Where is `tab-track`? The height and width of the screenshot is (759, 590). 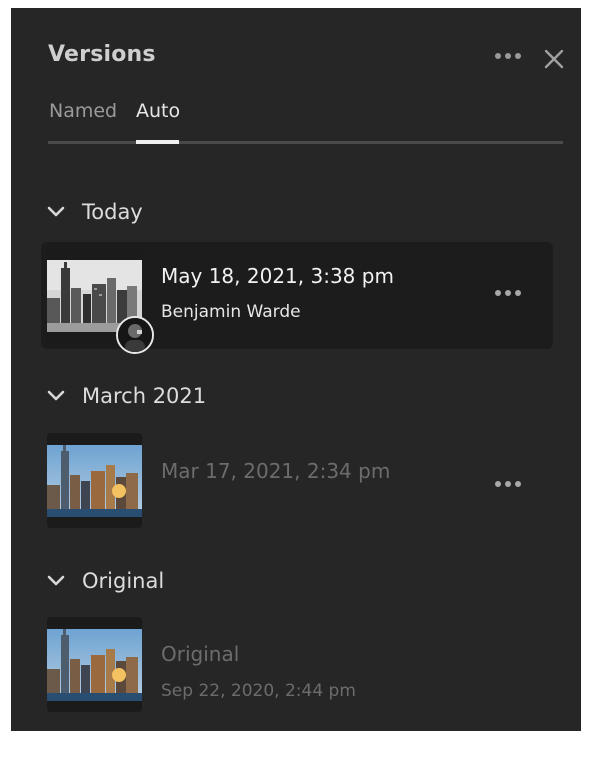 tab-track is located at coordinates (305, 142).